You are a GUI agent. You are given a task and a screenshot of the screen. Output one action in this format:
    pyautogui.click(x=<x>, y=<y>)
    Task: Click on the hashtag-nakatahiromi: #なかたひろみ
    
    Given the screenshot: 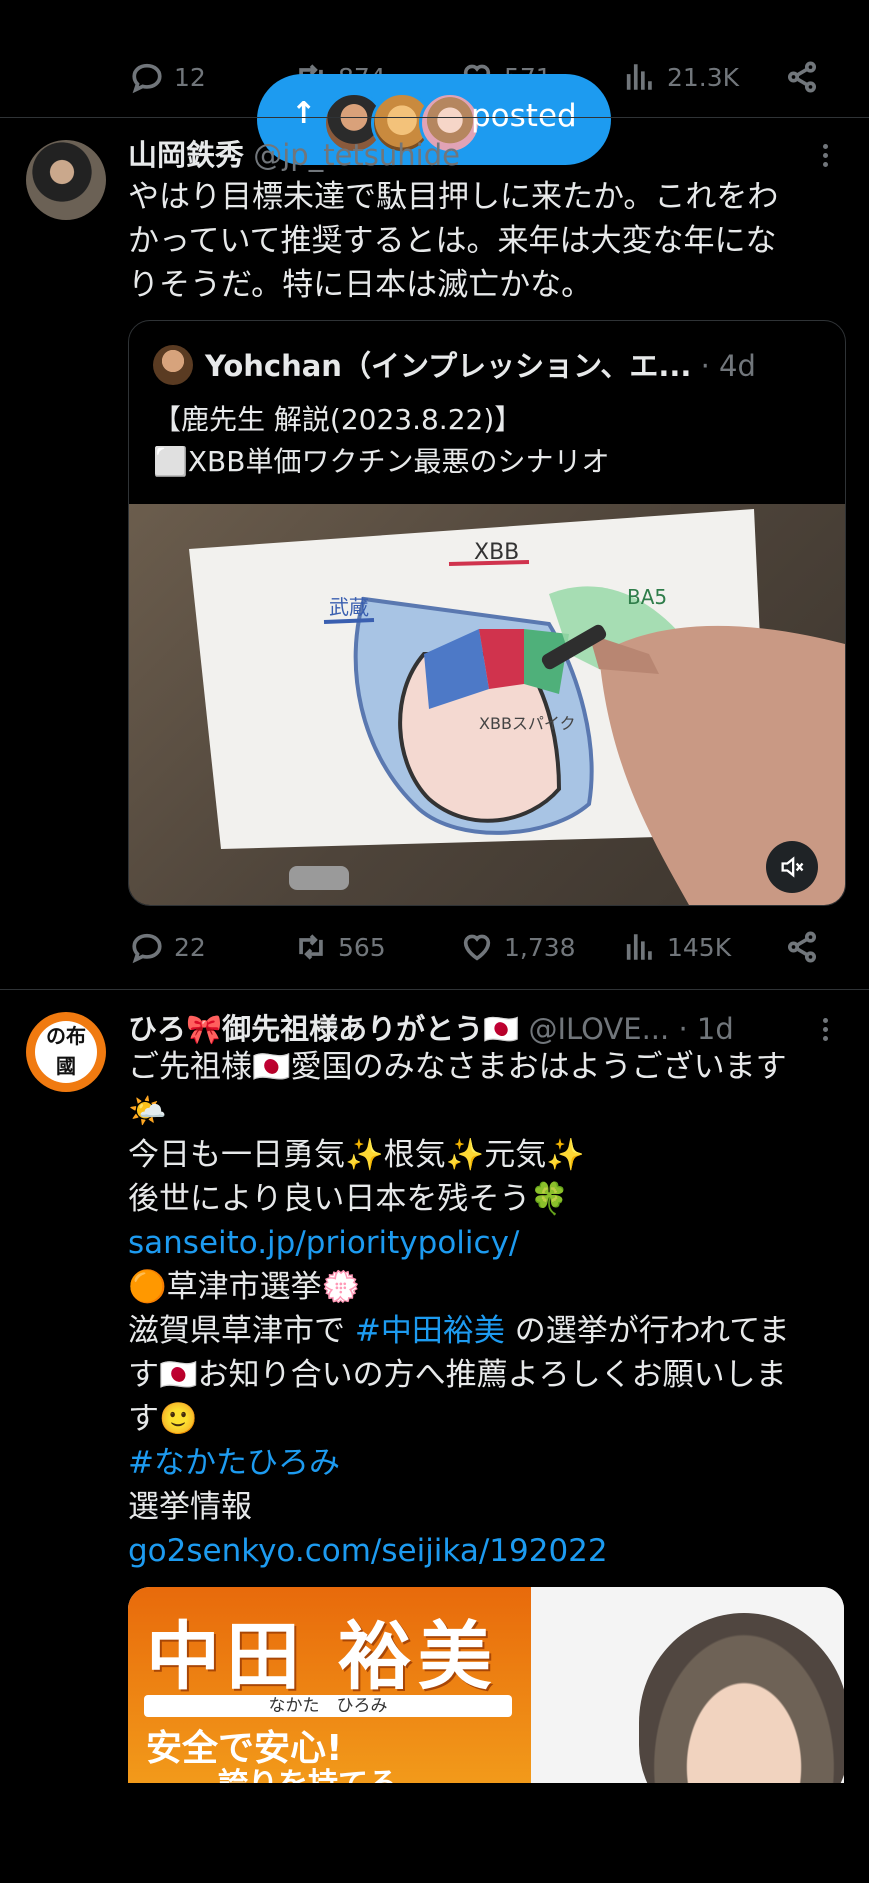 What is the action you would take?
    pyautogui.click(x=488, y=1463)
    